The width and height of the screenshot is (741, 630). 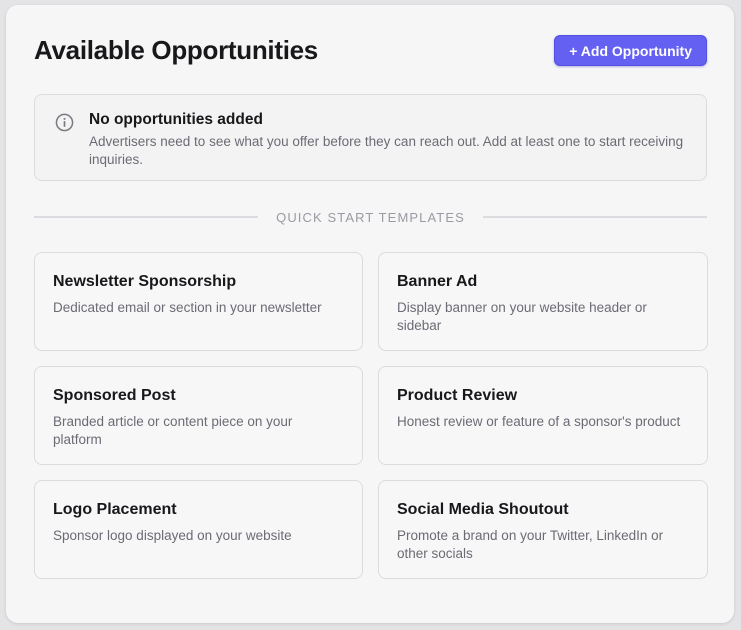 What do you see at coordinates (457, 395) in the screenshot?
I see `template-title: Product Review` at bounding box center [457, 395].